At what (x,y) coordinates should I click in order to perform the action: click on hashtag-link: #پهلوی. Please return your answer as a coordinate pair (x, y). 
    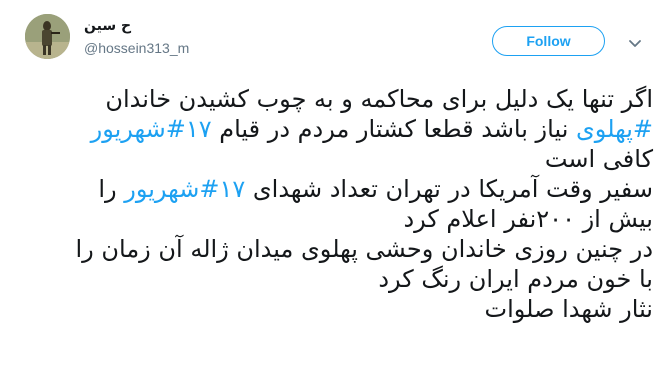
    Looking at the image, I should click on (614, 129).